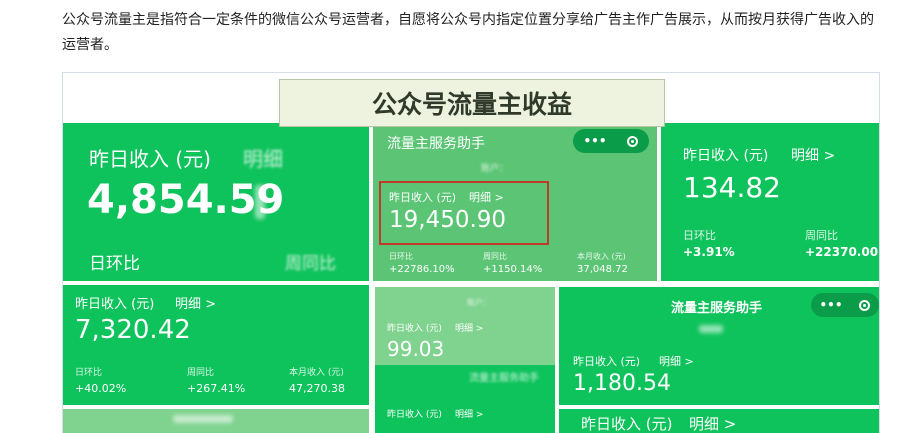  What do you see at coordinates (216, 202) in the screenshot?
I see `revenue-card-large: 昨日收入 (元) 明细 4,854.59 日环比 周同比` at bounding box center [216, 202].